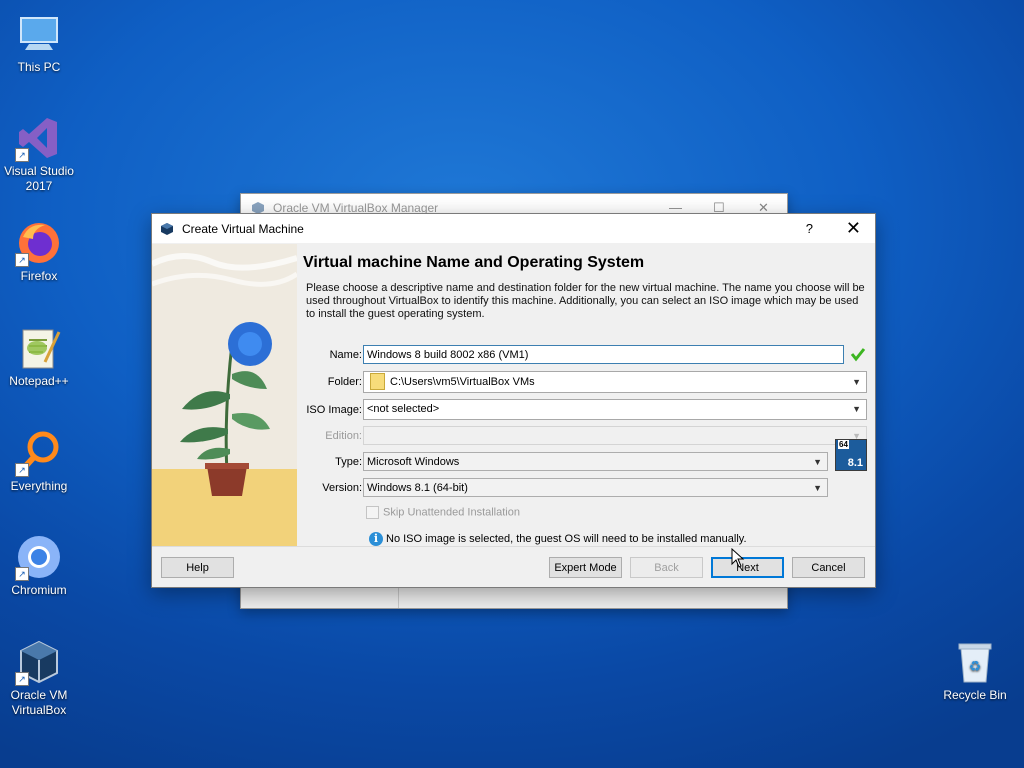  Describe the element at coordinates (462, 382) in the screenshot. I see `folder-value: C:\Users\vm5\VirtualBox VMs` at that location.